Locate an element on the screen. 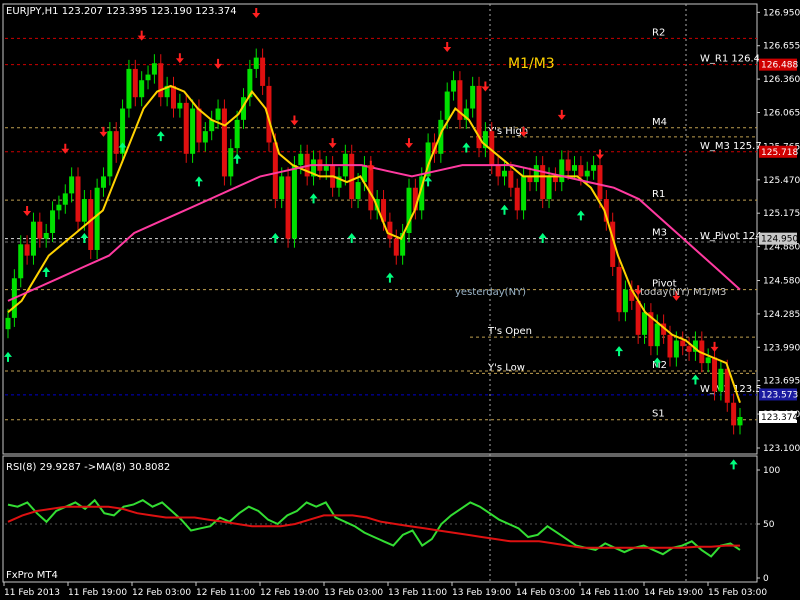 The width and height of the screenshot is (800, 600). y-tick-label-5: 125.470 is located at coordinates (781, 181).